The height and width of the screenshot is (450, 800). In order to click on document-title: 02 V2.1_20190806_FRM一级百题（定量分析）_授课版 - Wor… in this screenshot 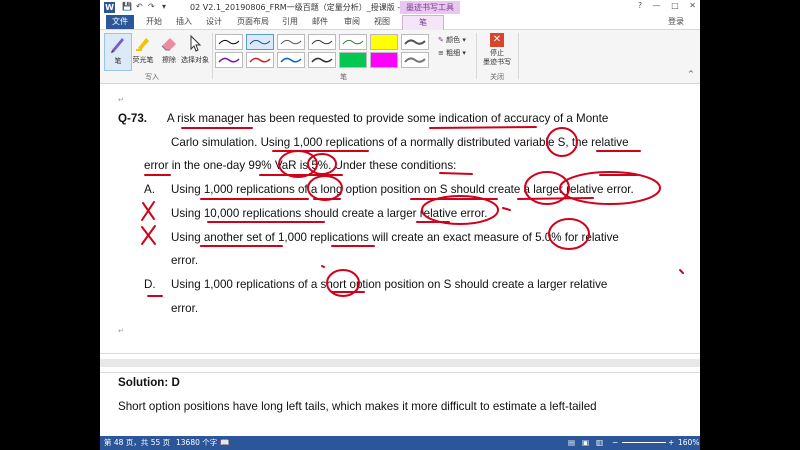, I will do `click(307, 7)`.